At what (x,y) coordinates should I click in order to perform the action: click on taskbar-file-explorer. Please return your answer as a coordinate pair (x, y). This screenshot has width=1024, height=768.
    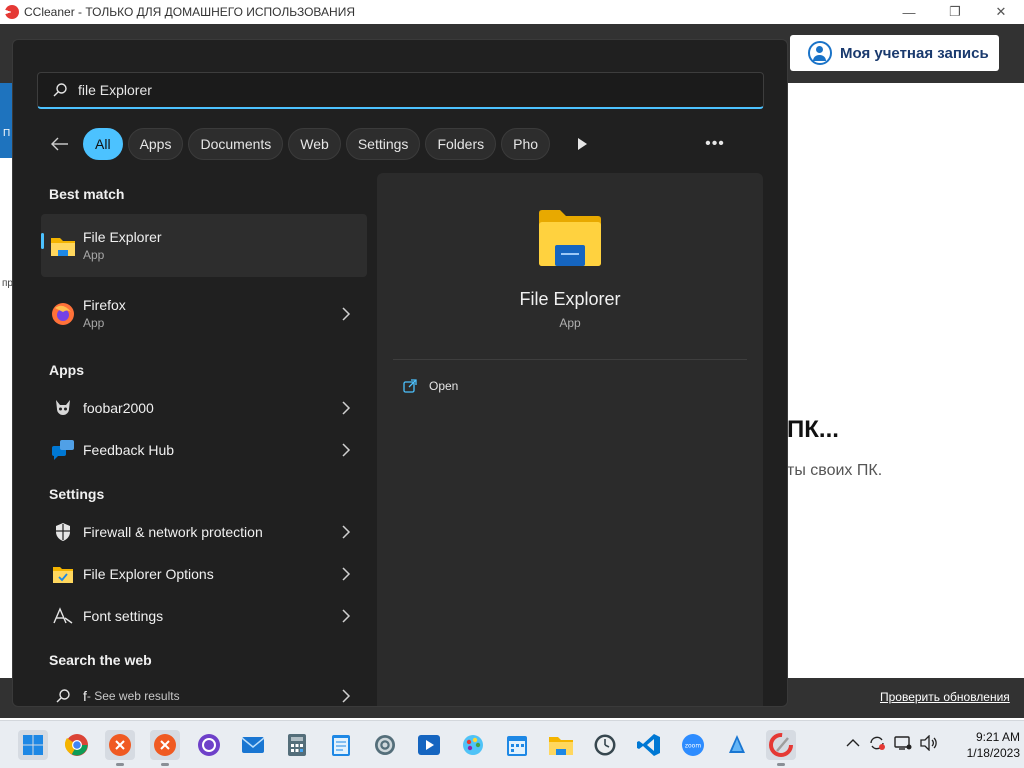
    Looking at the image, I should click on (561, 745).